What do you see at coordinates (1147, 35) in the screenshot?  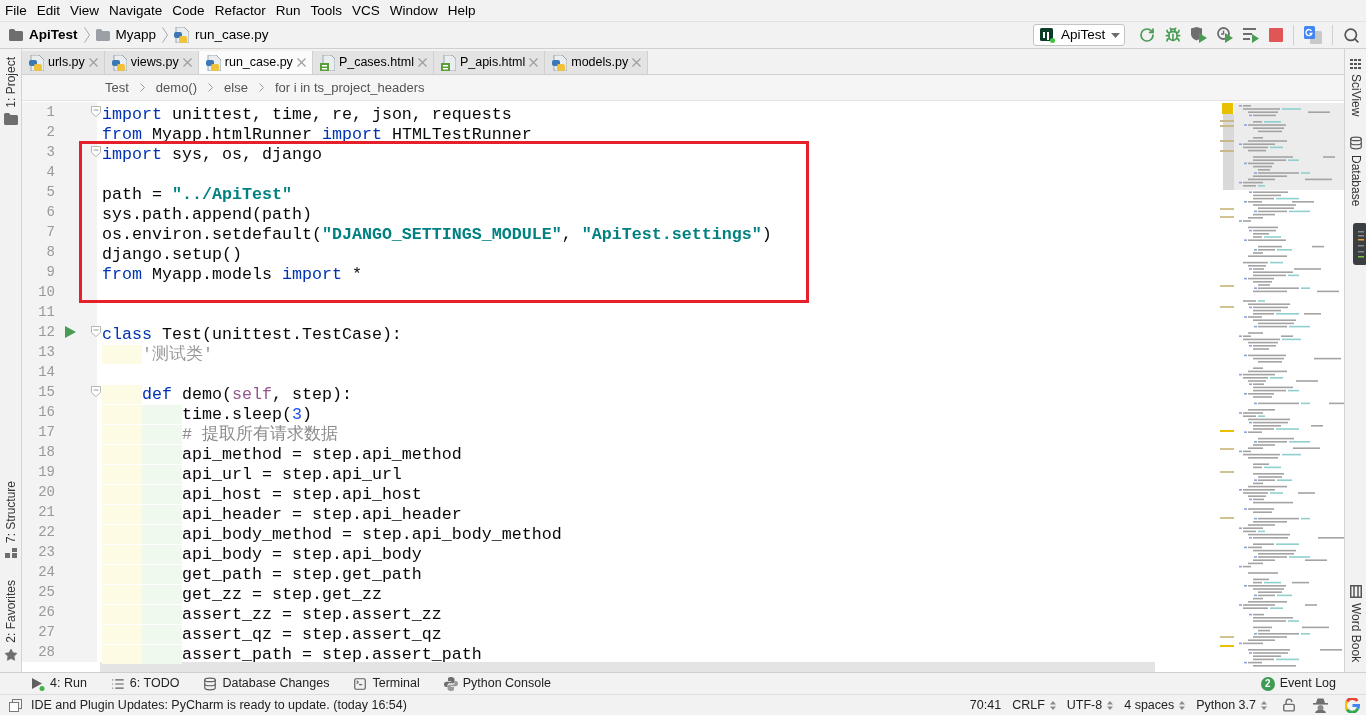 I see `circular-arrow-icon` at bounding box center [1147, 35].